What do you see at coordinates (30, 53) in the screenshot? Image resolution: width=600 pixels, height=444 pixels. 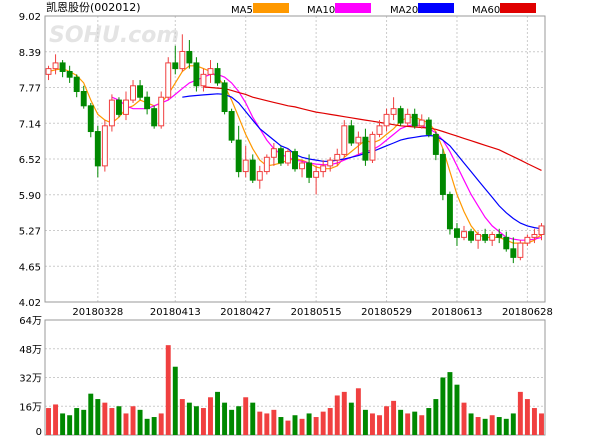 I see `price-tick-label: 8.39` at bounding box center [30, 53].